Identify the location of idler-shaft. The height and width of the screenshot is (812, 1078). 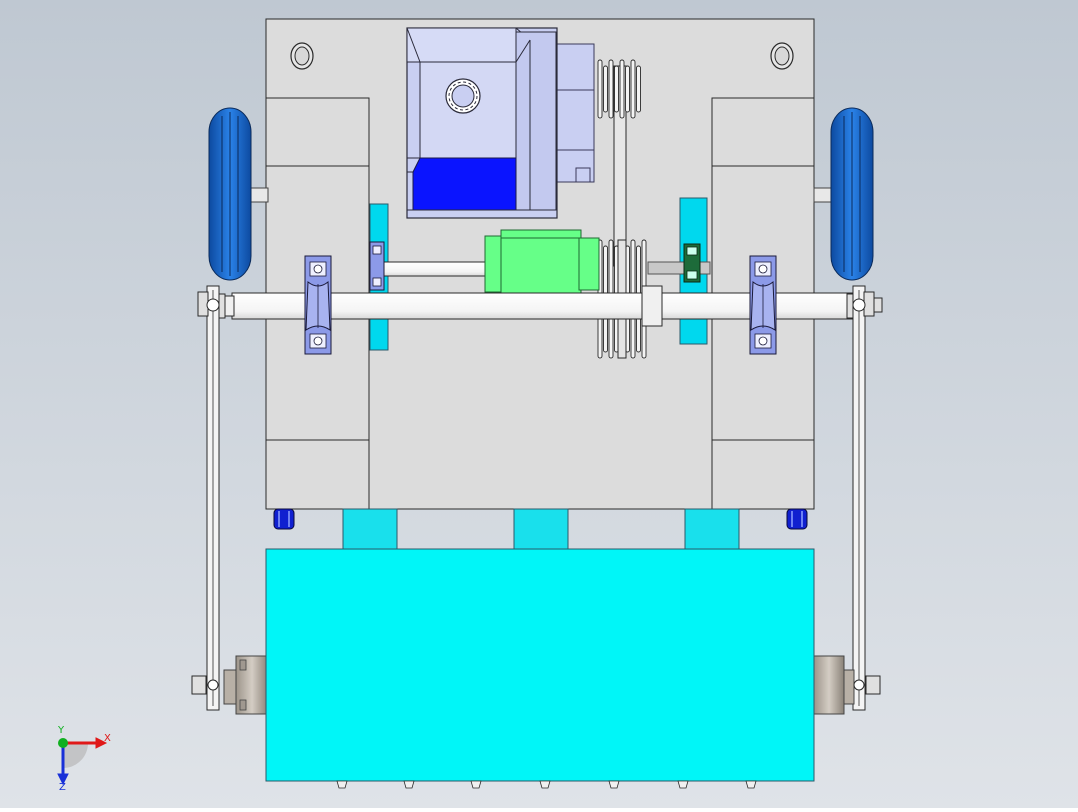
(679, 268).